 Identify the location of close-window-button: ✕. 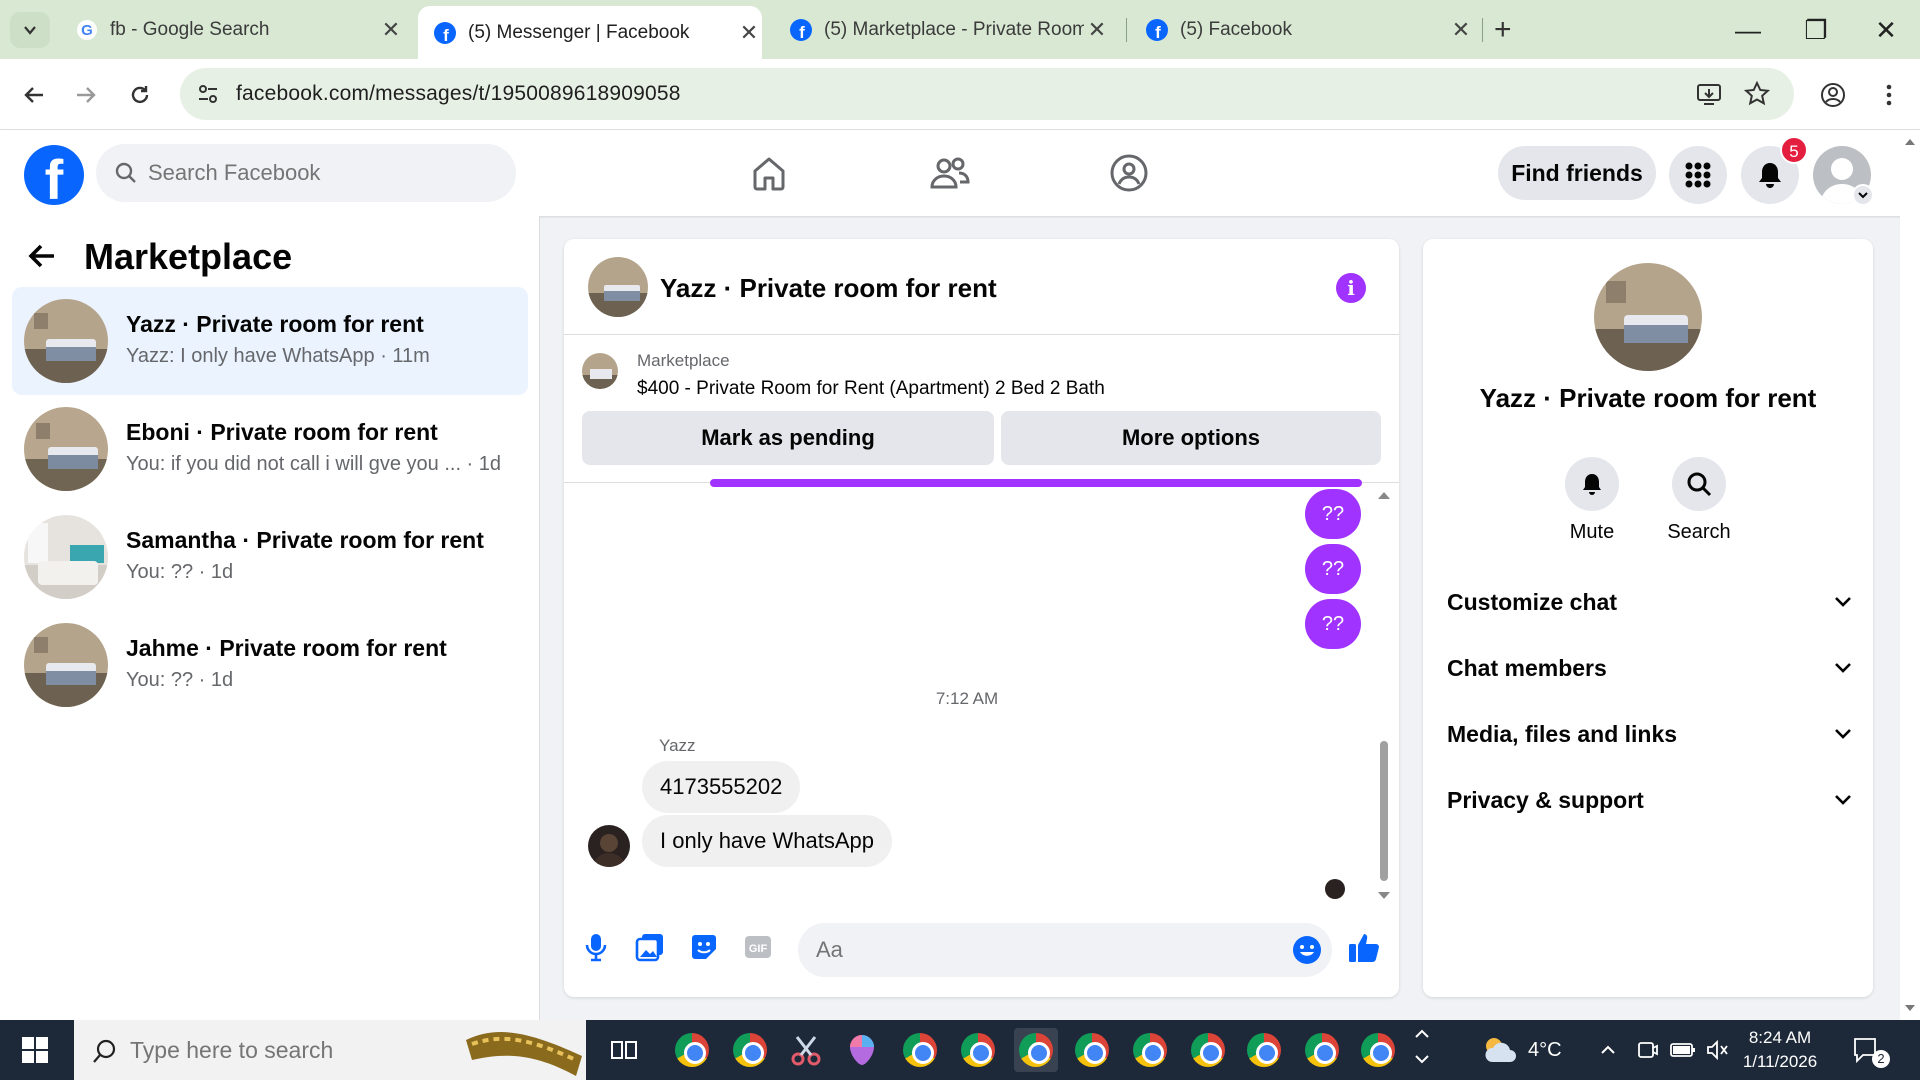
(1886, 30).